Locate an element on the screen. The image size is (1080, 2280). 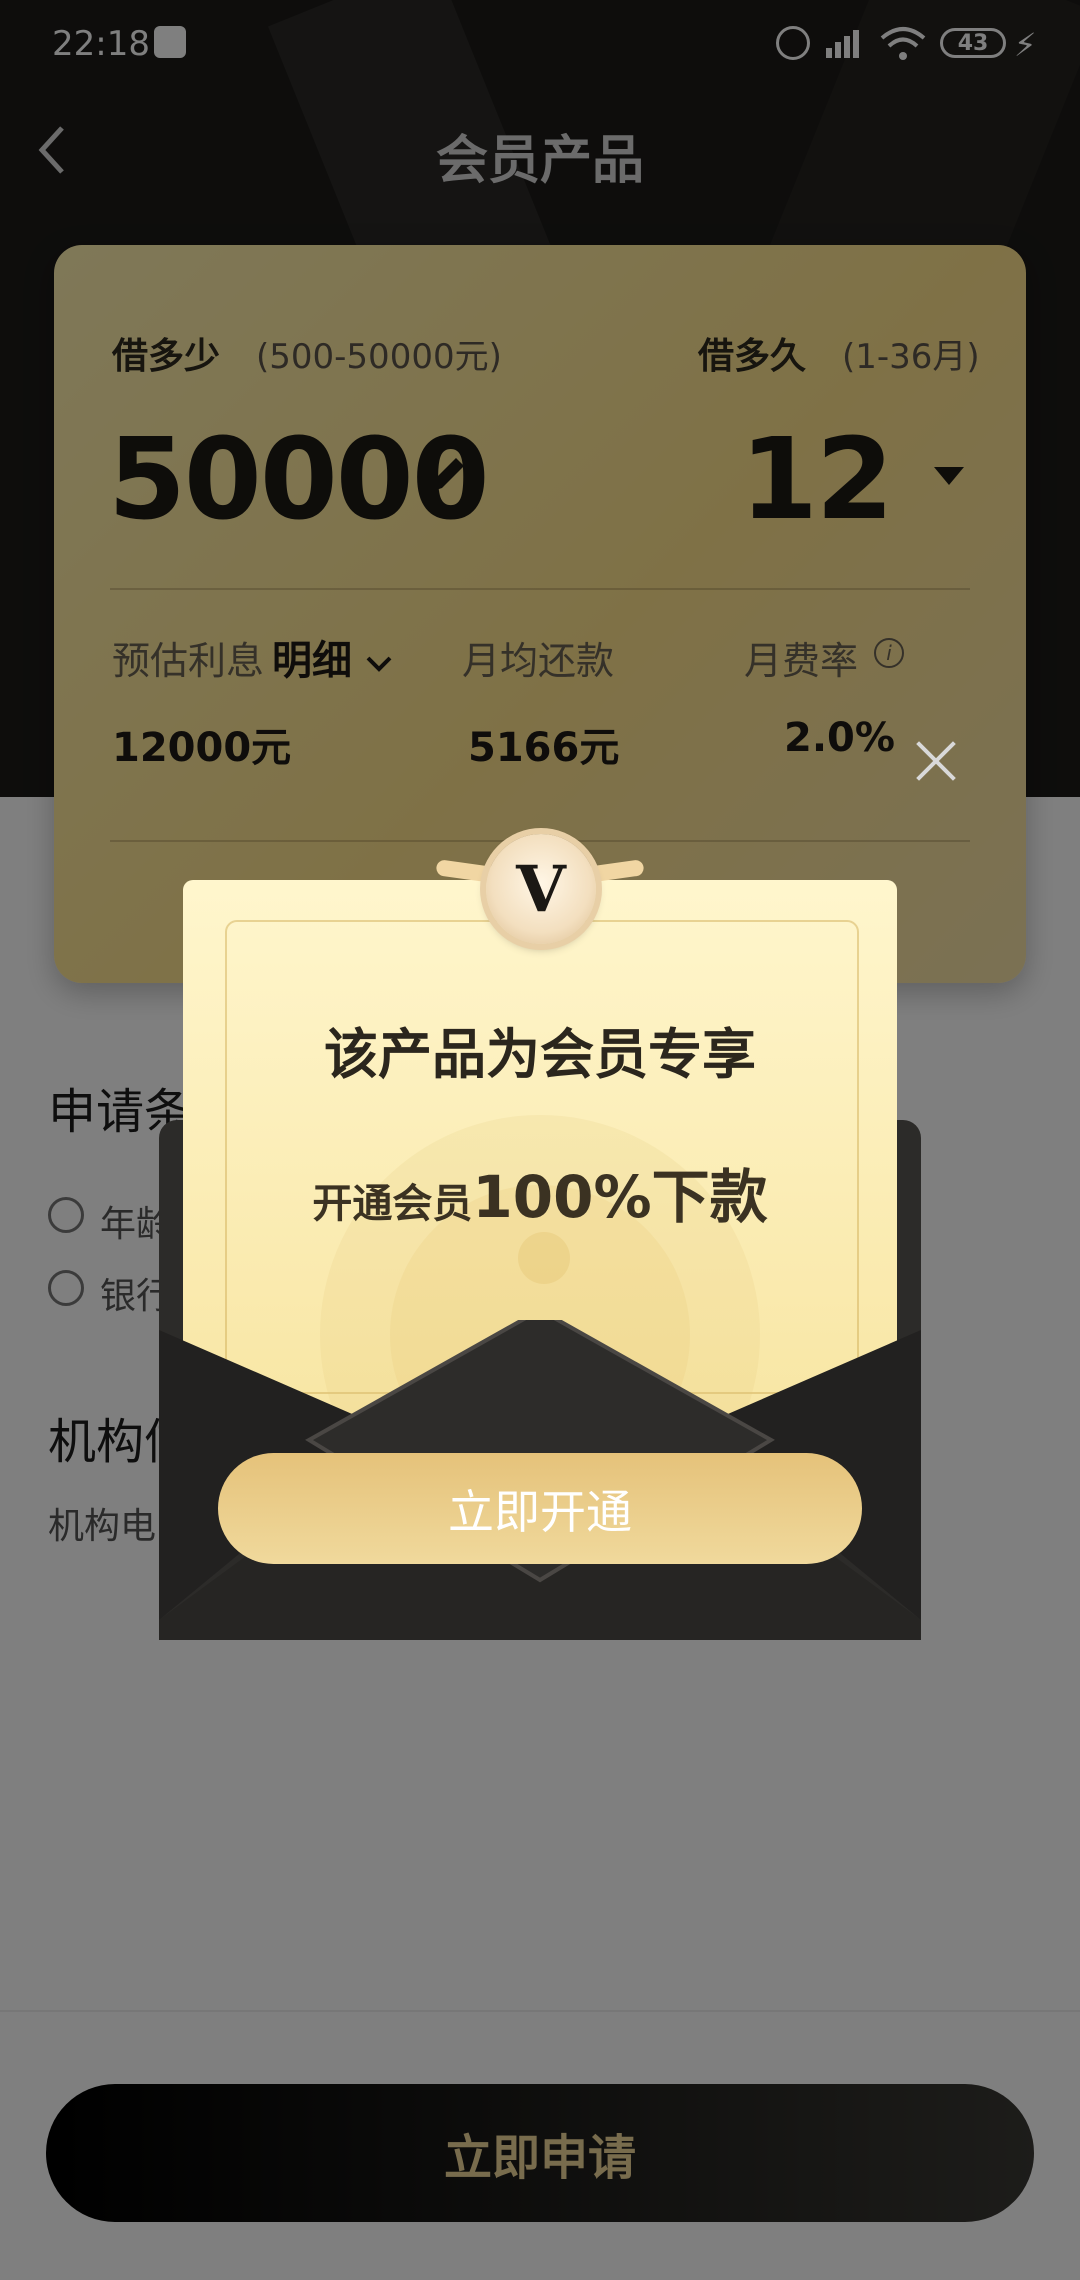
modal-subtitle-big: 100%下款 is located at coordinates (620, 1197).